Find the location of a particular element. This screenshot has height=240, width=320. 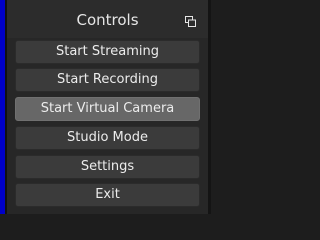

dock-title-bar: Controls is located at coordinates (107, 19).